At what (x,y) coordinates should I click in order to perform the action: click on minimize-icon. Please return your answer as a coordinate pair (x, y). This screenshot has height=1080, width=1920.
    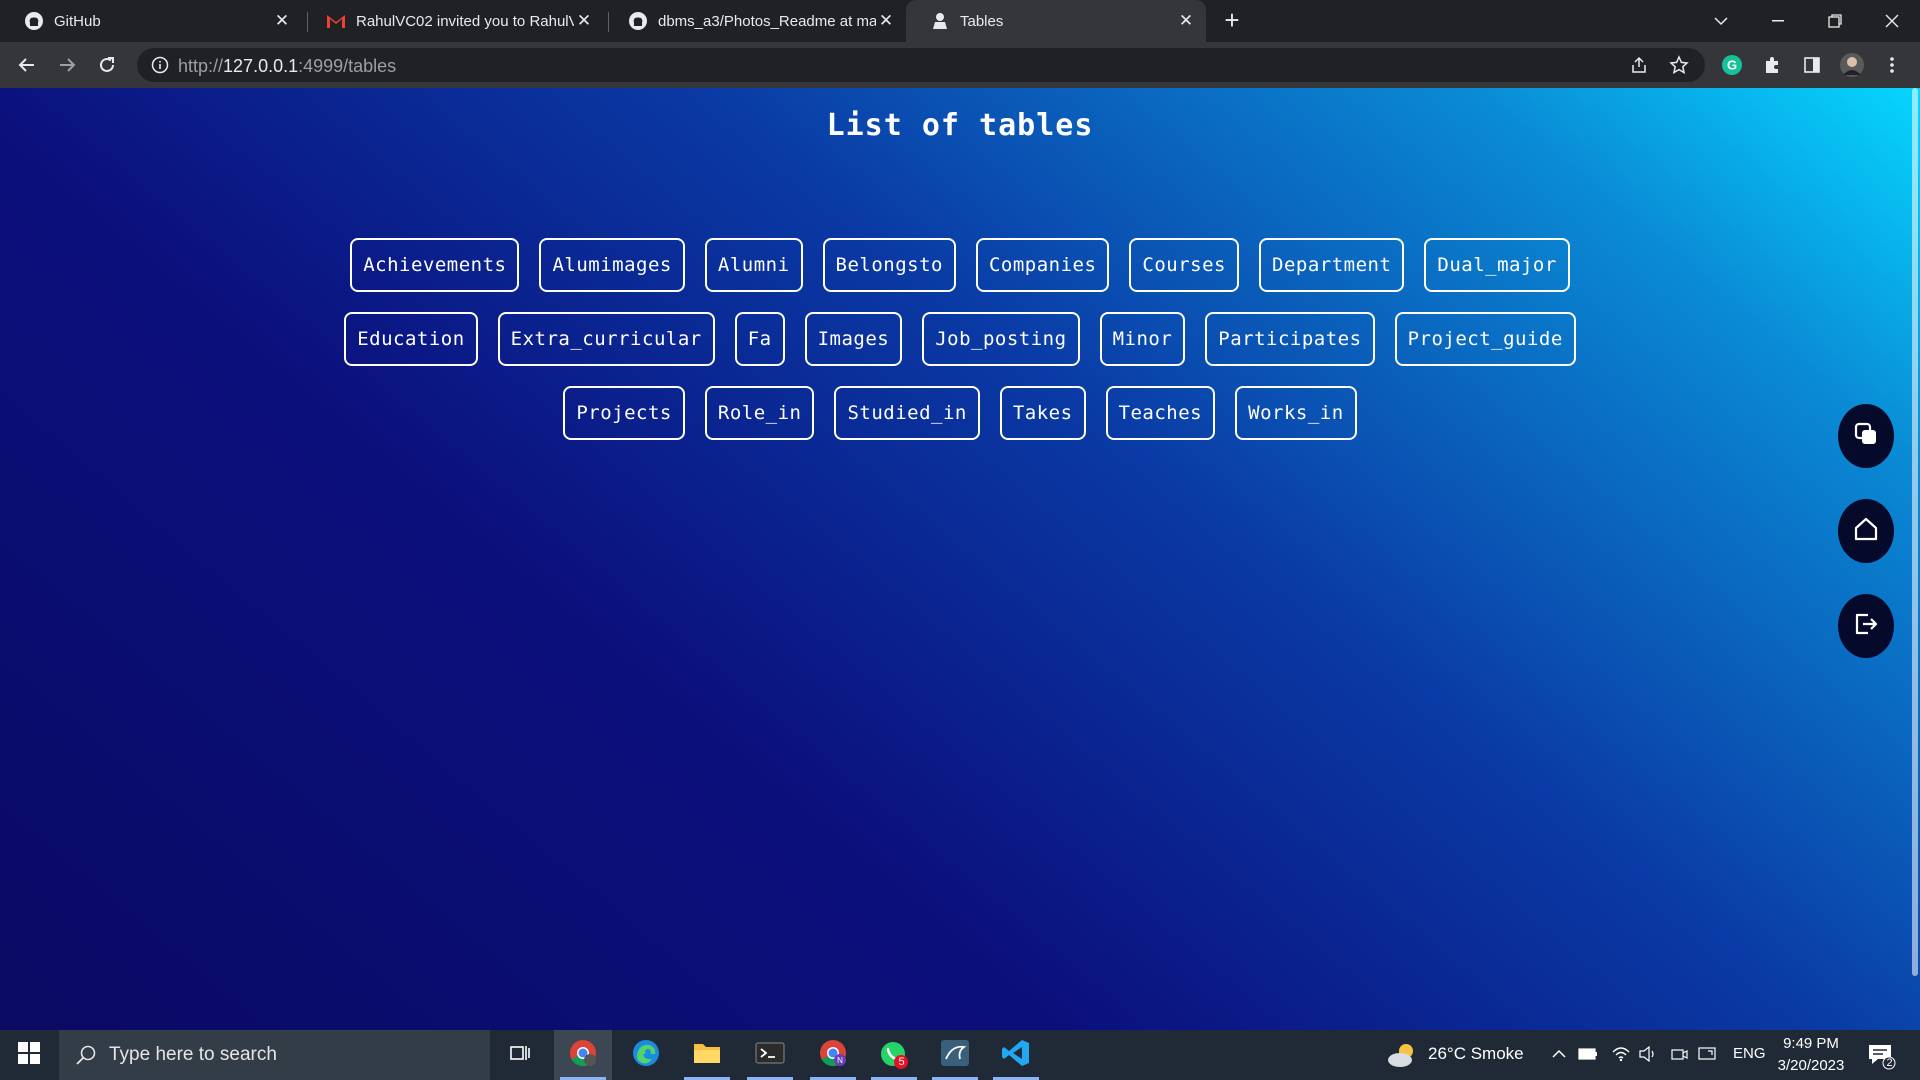
    Looking at the image, I should click on (1777, 21).